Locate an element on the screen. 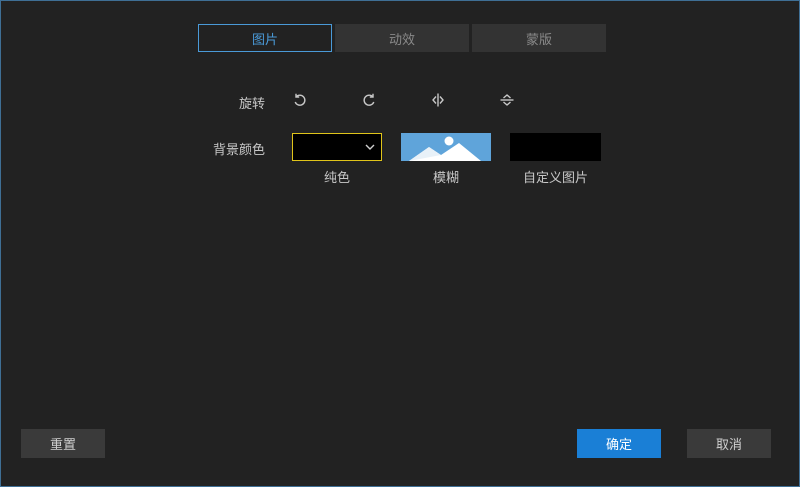  cancel-button: 取消 is located at coordinates (729, 443).